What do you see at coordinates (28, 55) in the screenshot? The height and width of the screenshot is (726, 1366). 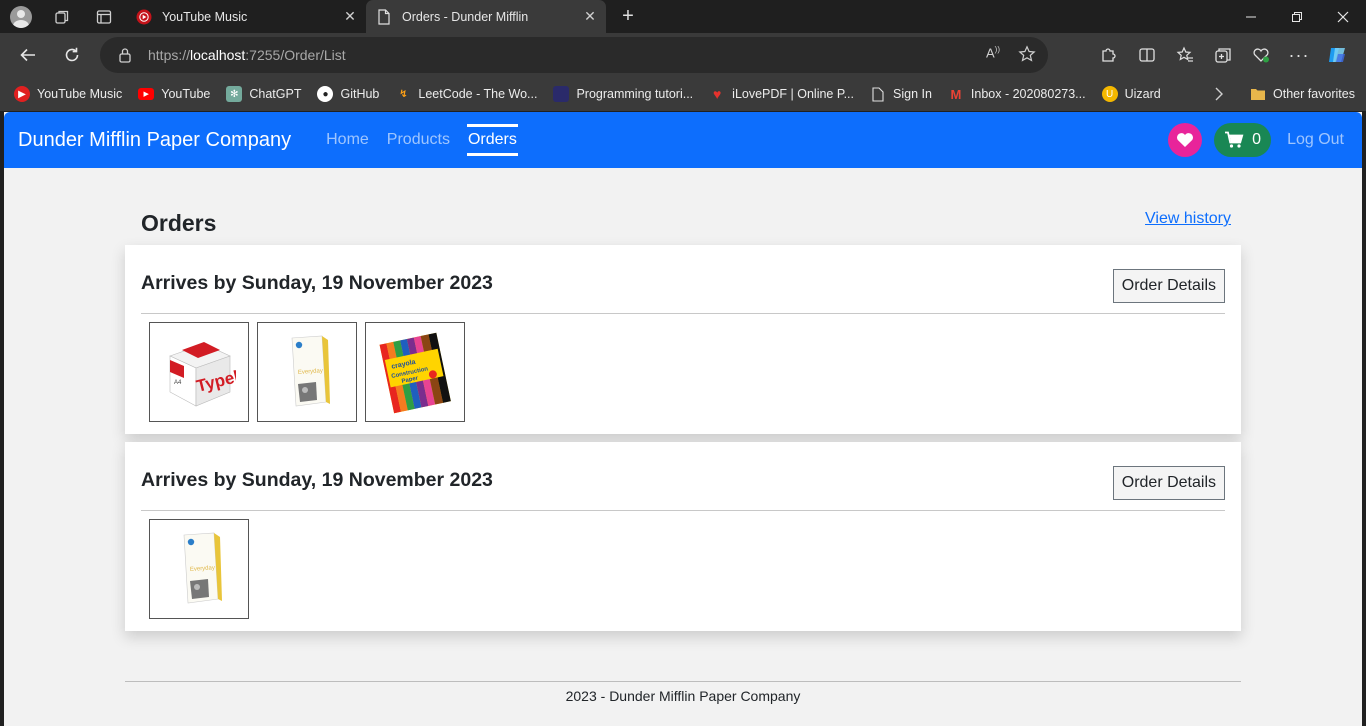 I see `back-icon` at bounding box center [28, 55].